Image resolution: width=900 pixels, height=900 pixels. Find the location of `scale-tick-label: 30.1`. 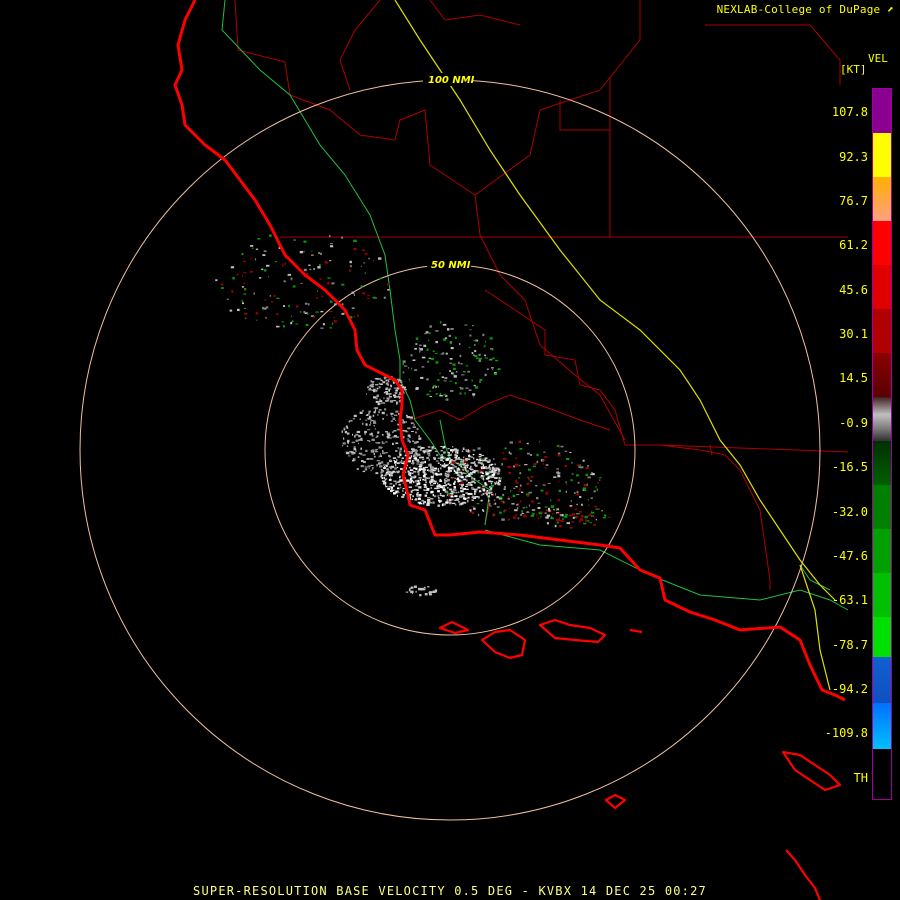

scale-tick-label: 30.1 is located at coordinates (853, 334).